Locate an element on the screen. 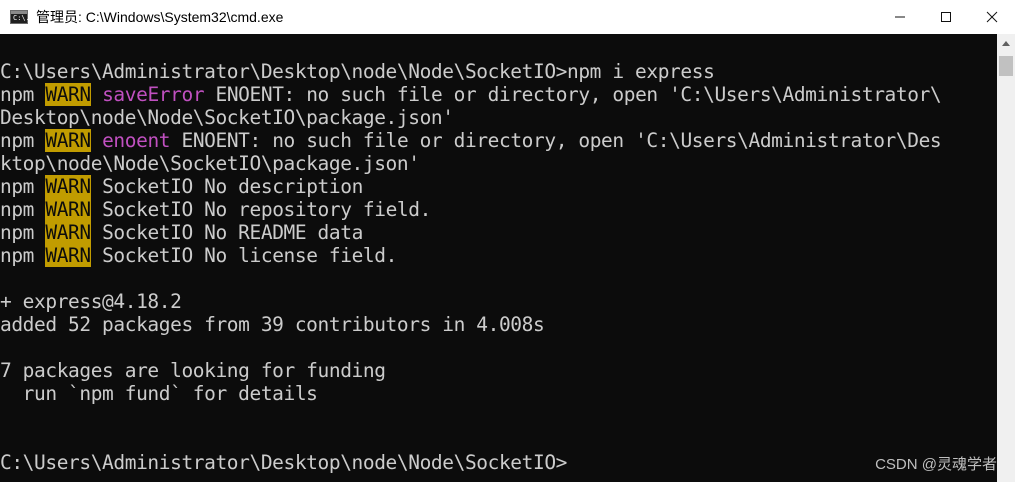  console-text: SocketIO No README data is located at coordinates (226, 232).